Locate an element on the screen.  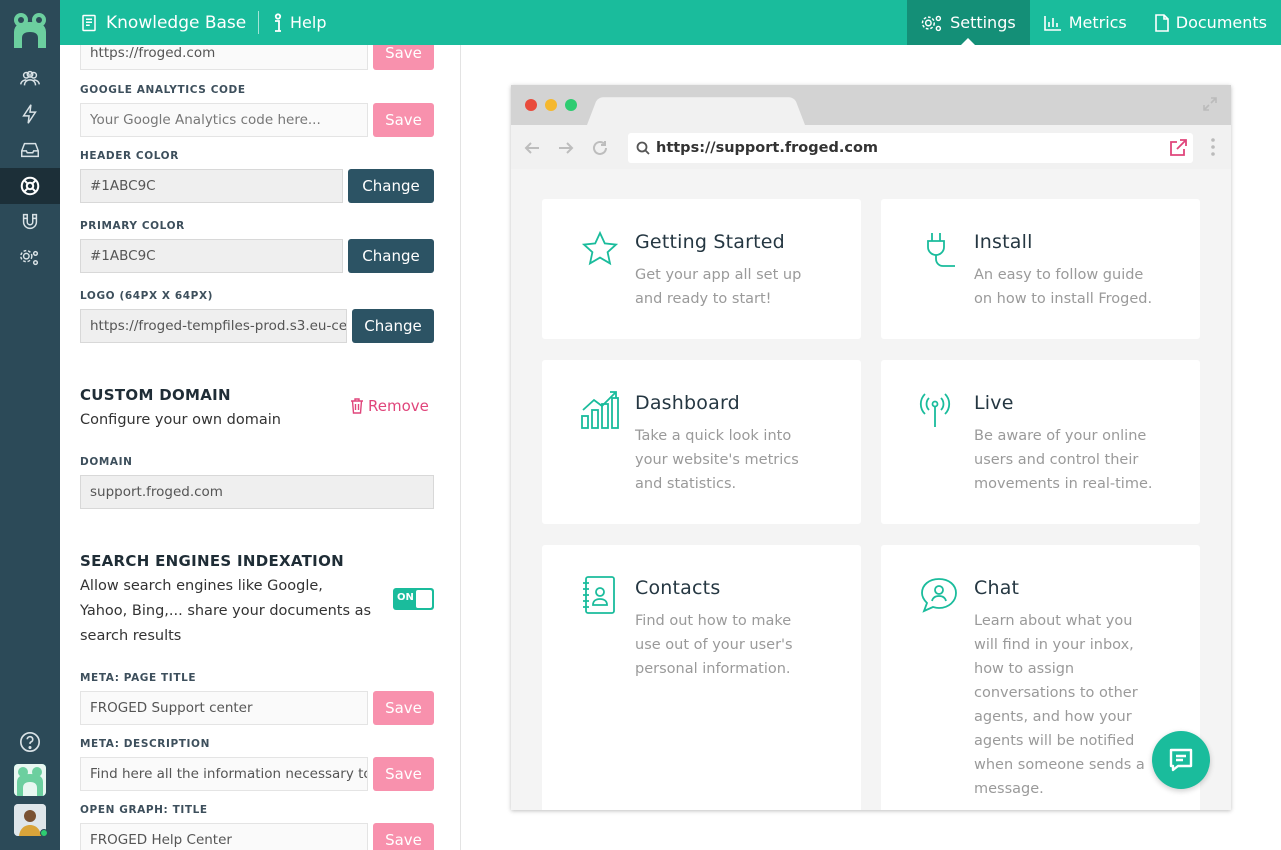
browser-address-bar: https://support.froged.com is located at coordinates (871, 147).